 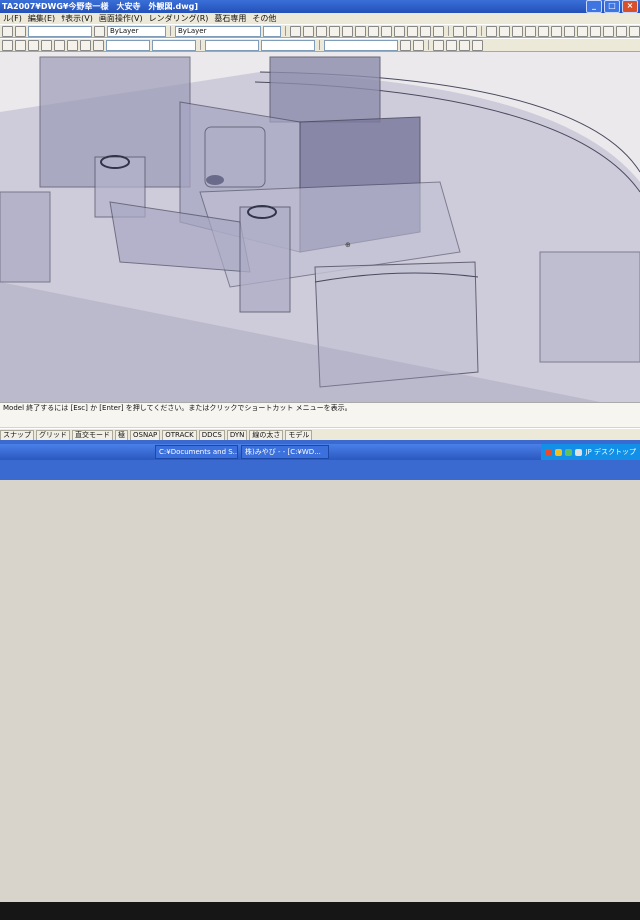 What do you see at coordinates (218, 31) in the screenshot?
I see `linetype-dropdown: ByLayer` at bounding box center [218, 31].